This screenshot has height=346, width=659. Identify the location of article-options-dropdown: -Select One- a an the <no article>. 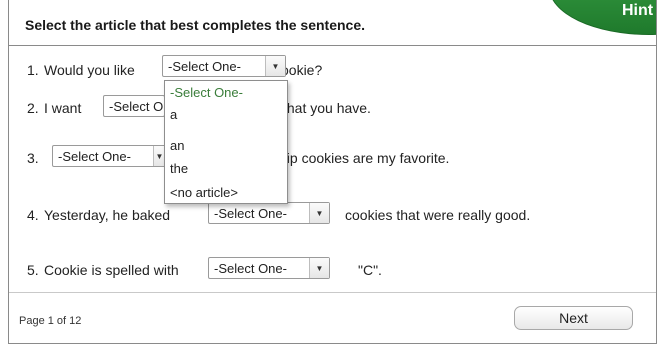
(226, 142).